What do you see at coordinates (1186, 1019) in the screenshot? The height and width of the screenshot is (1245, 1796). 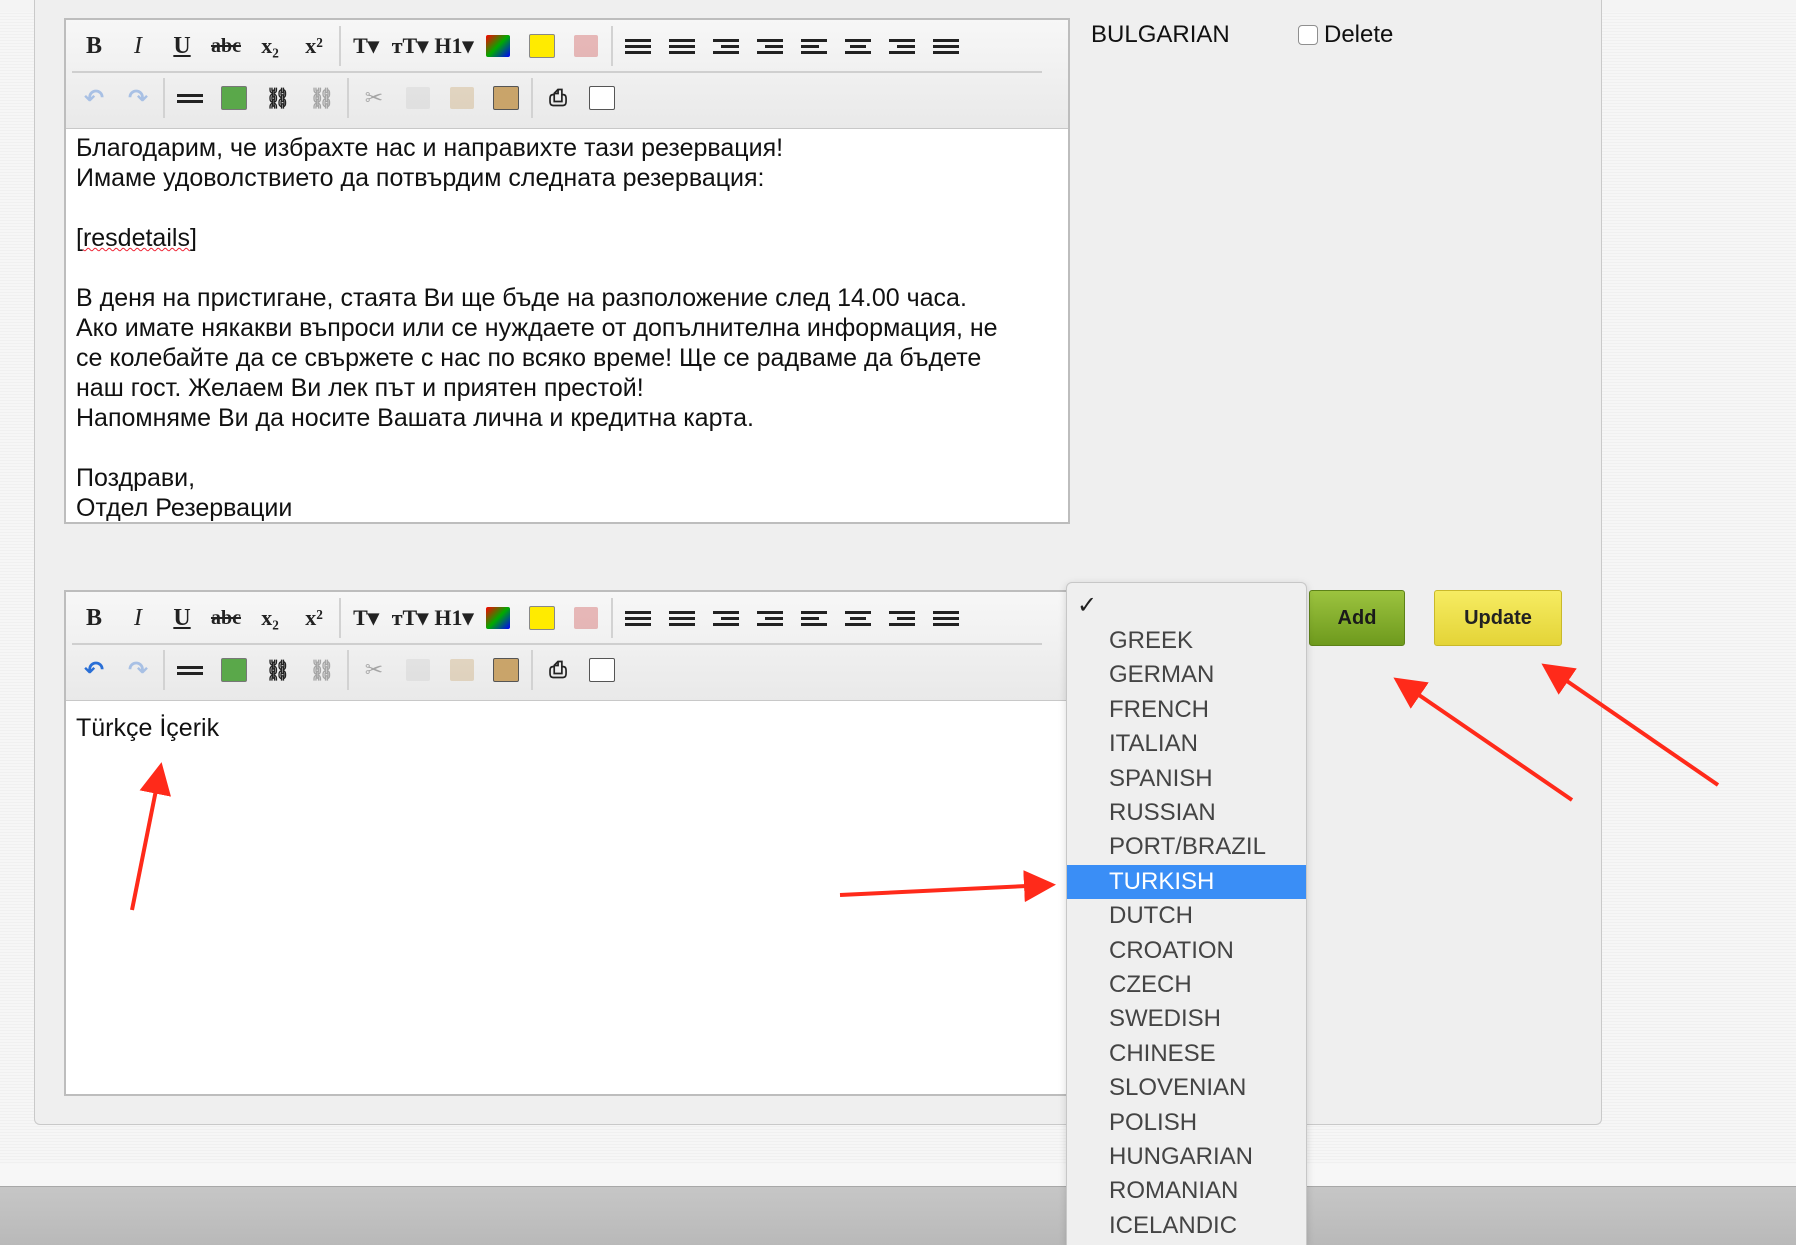 I see `language-option-swedish: SWEDISH` at bounding box center [1186, 1019].